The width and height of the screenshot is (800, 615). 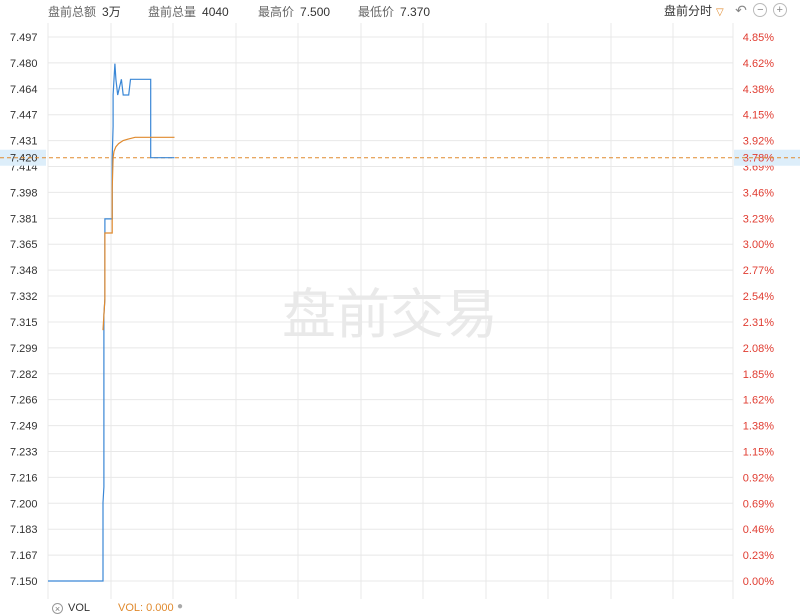 What do you see at coordinates (24, 323) in the screenshot?
I see `y-tick-label-left: 7.315` at bounding box center [24, 323].